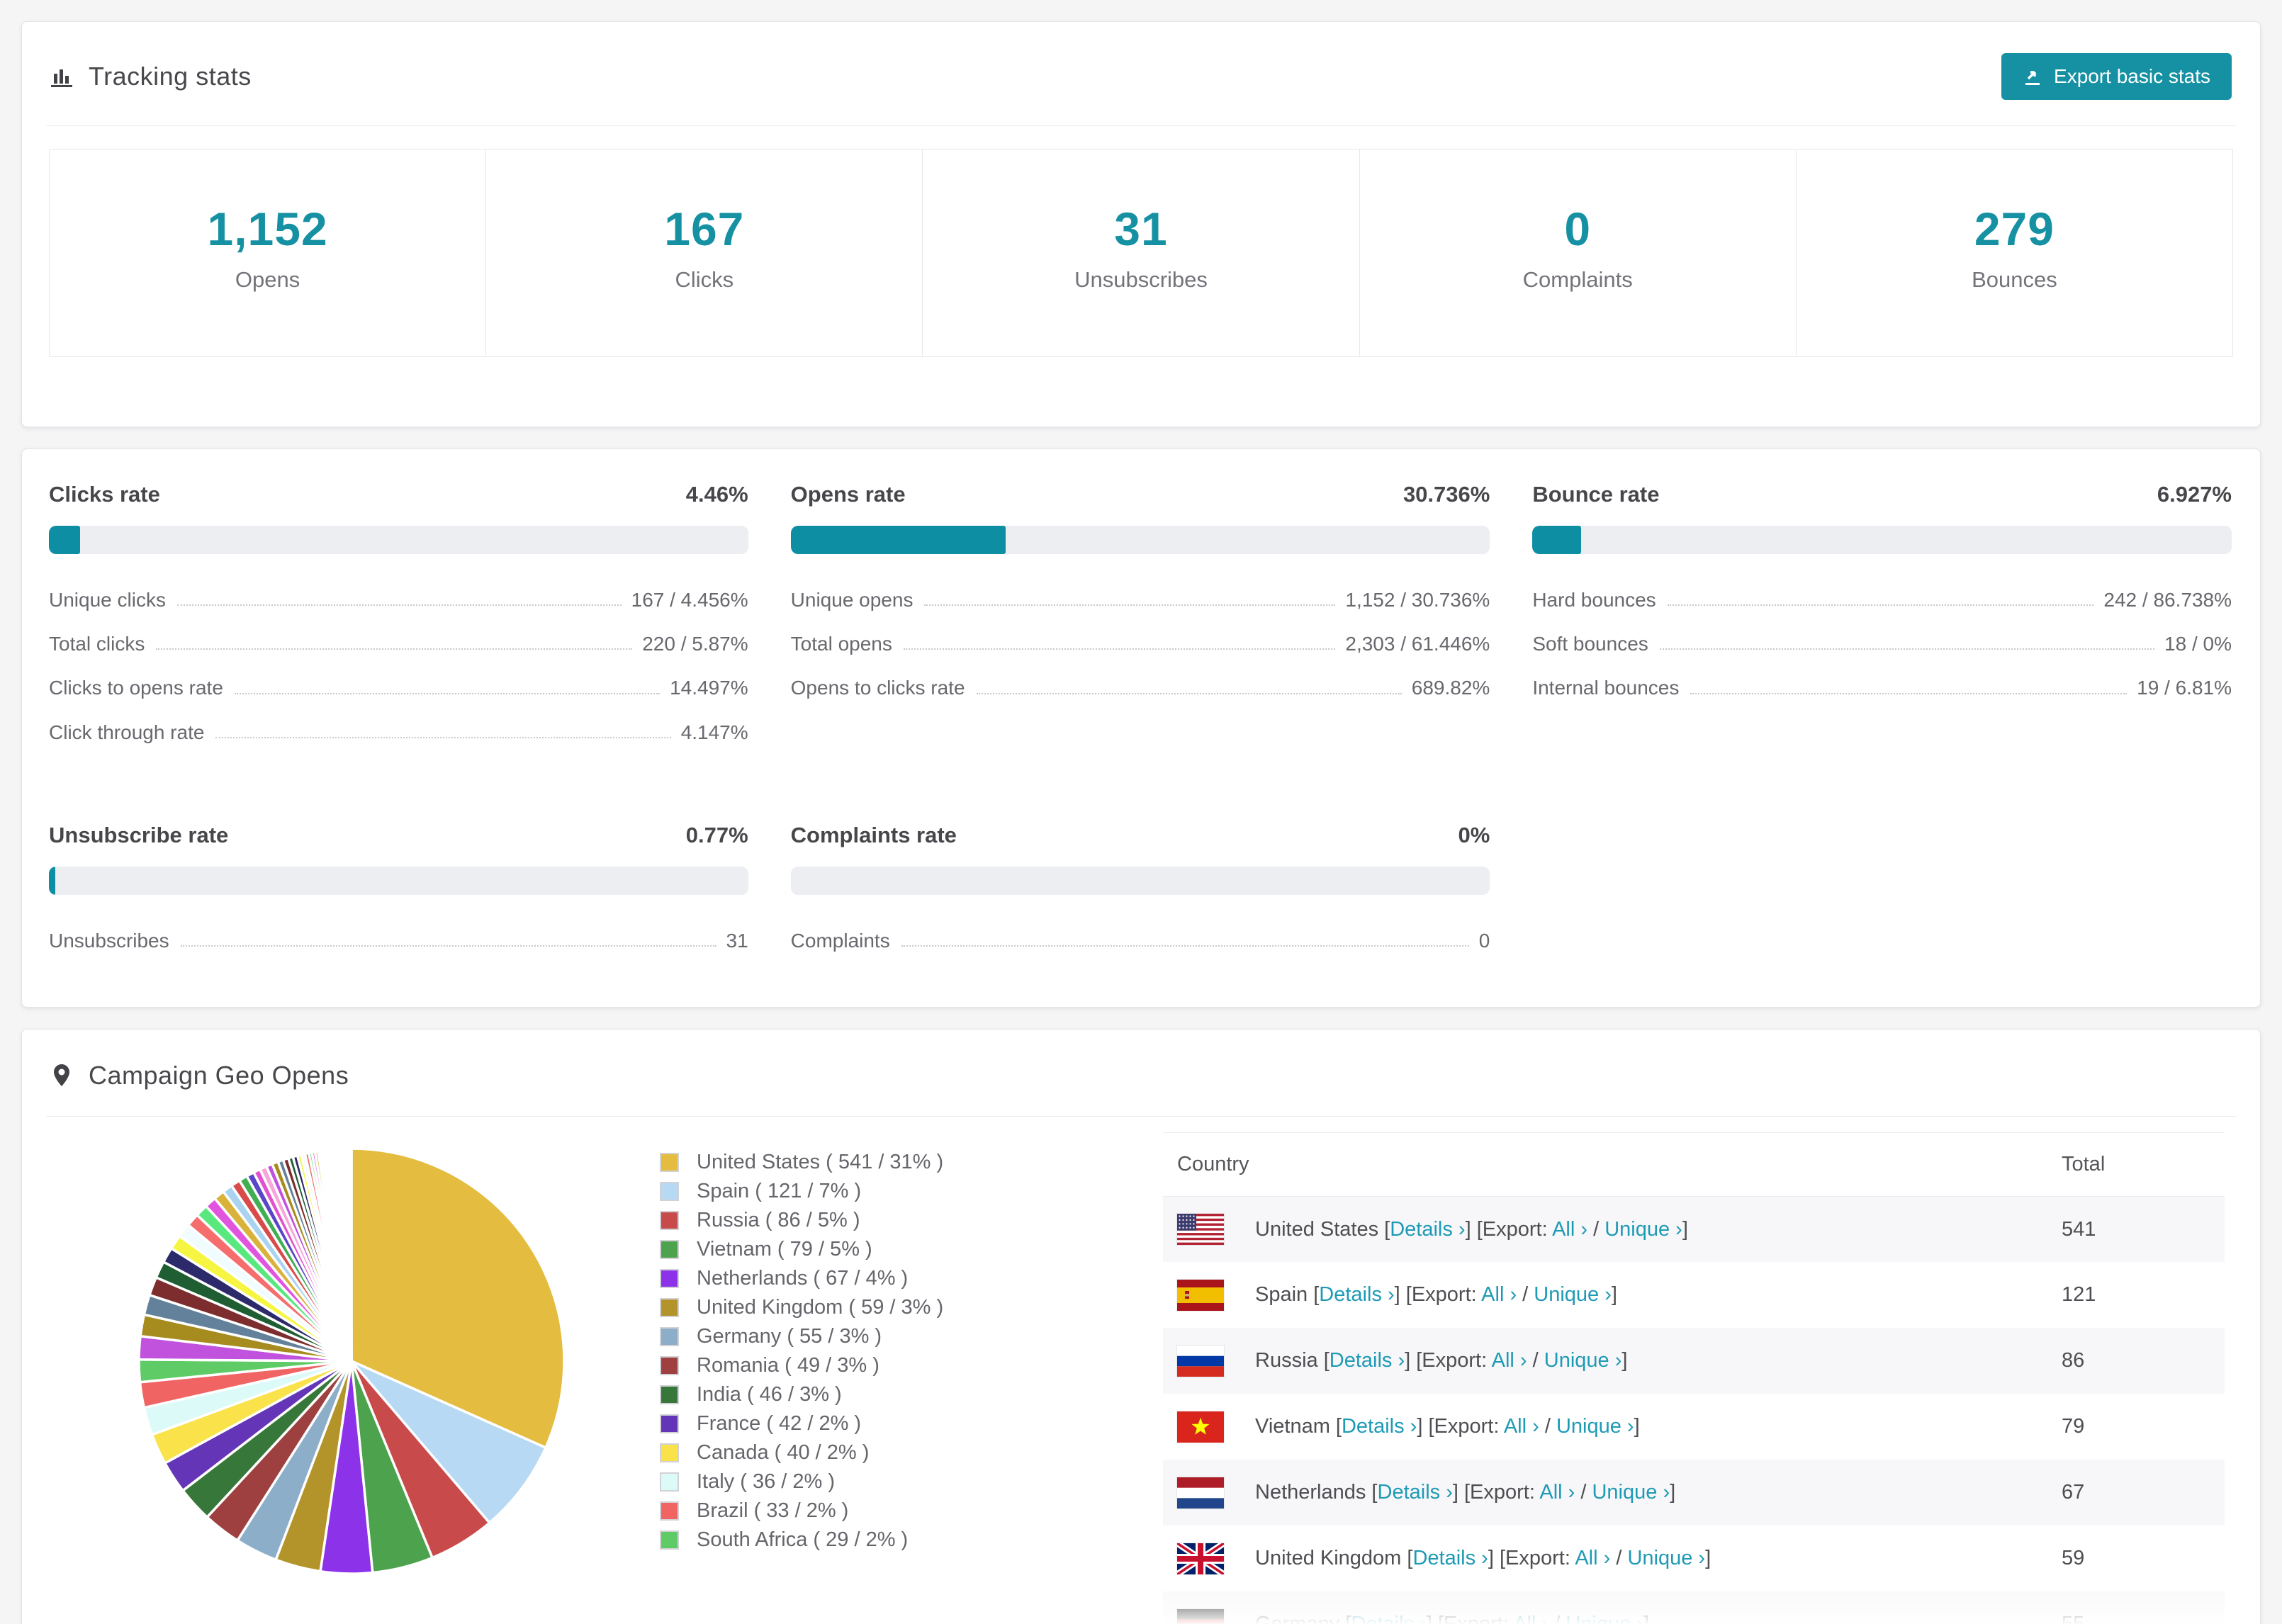 This screenshot has height=1624, width=2282. What do you see at coordinates (1140, 688) in the screenshot?
I see `rate-row: Opens to clicks rate 689.82%` at bounding box center [1140, 688].